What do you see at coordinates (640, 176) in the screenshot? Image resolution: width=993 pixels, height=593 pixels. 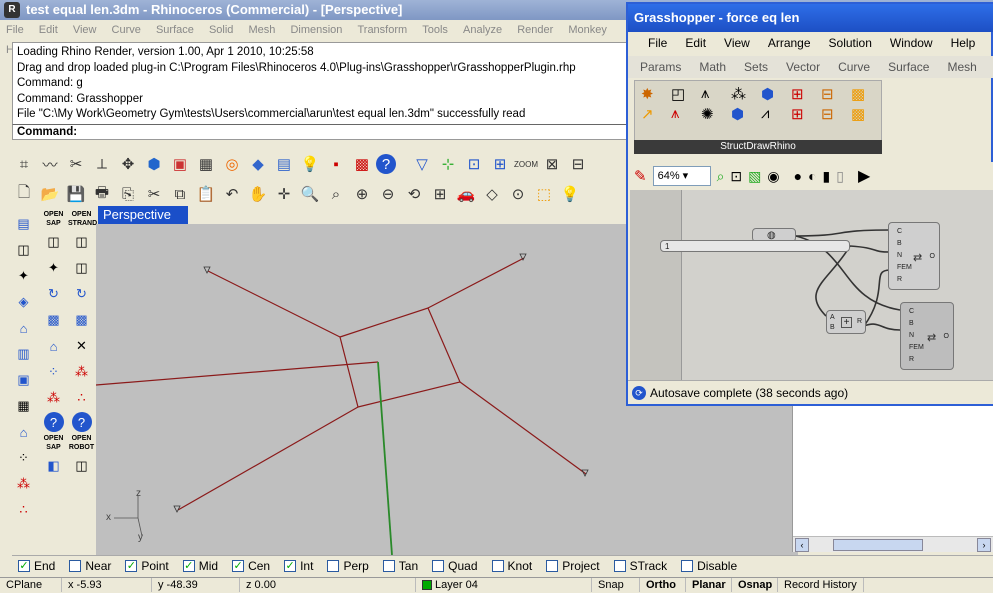 I see `gh-brush-icon: ✎` at bounding box center [640, 176].